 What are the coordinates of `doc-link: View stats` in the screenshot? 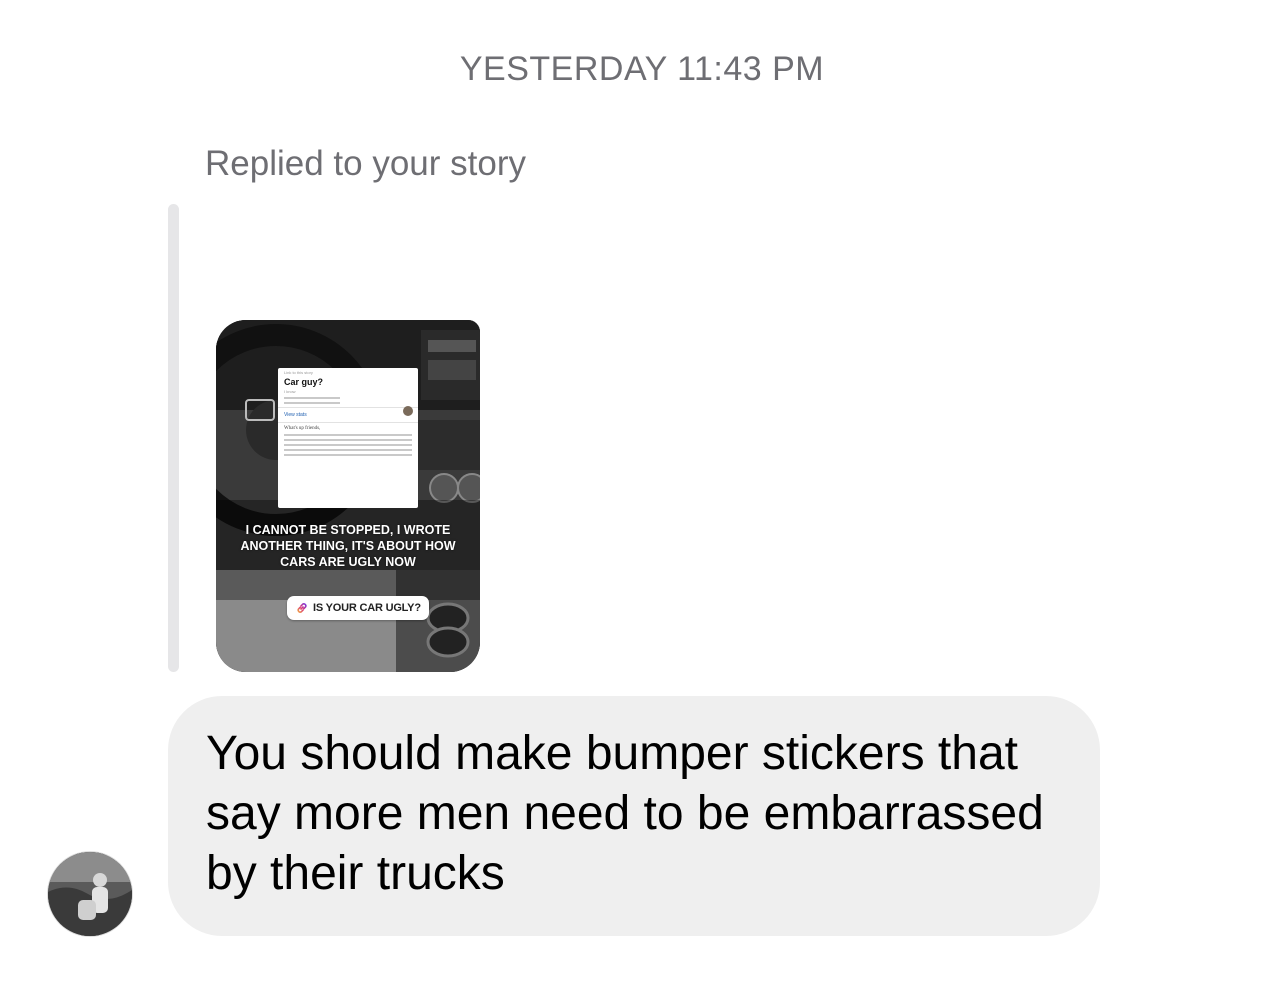 It's located at (295, 415).